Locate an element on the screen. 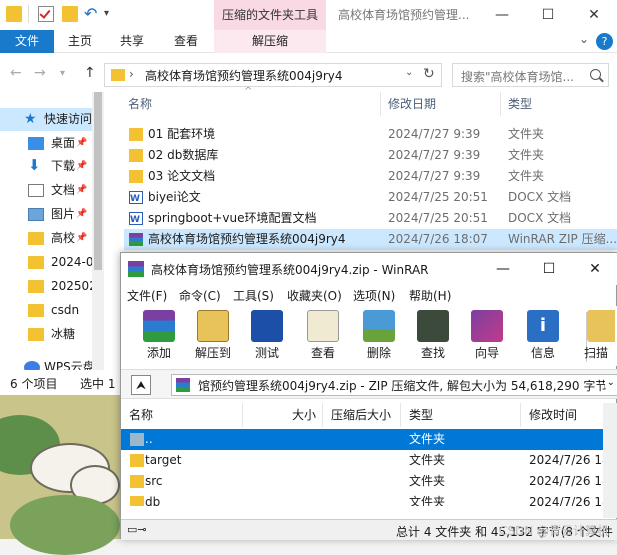 The width and height of the screenshot is (617, 555). scan-icon is located at coordinates (601, 326).